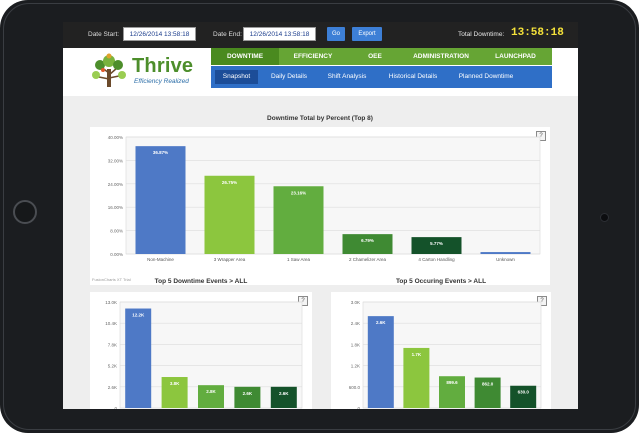  Describe the element at coordinates (163, 66) in the screenshot. I see `logo-name: Thrive` at that location.